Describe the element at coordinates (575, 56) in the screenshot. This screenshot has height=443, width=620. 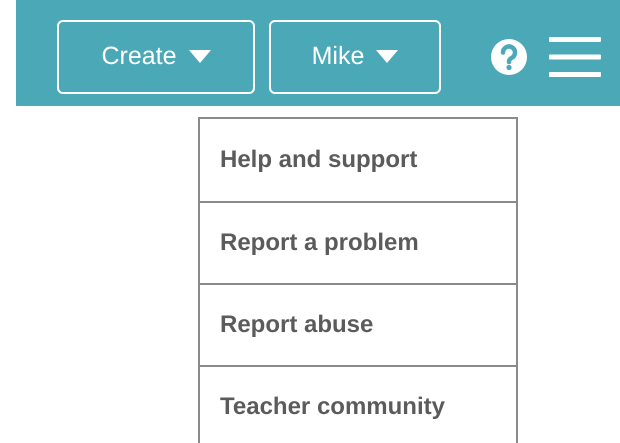
I see `menu-icon` at that location.